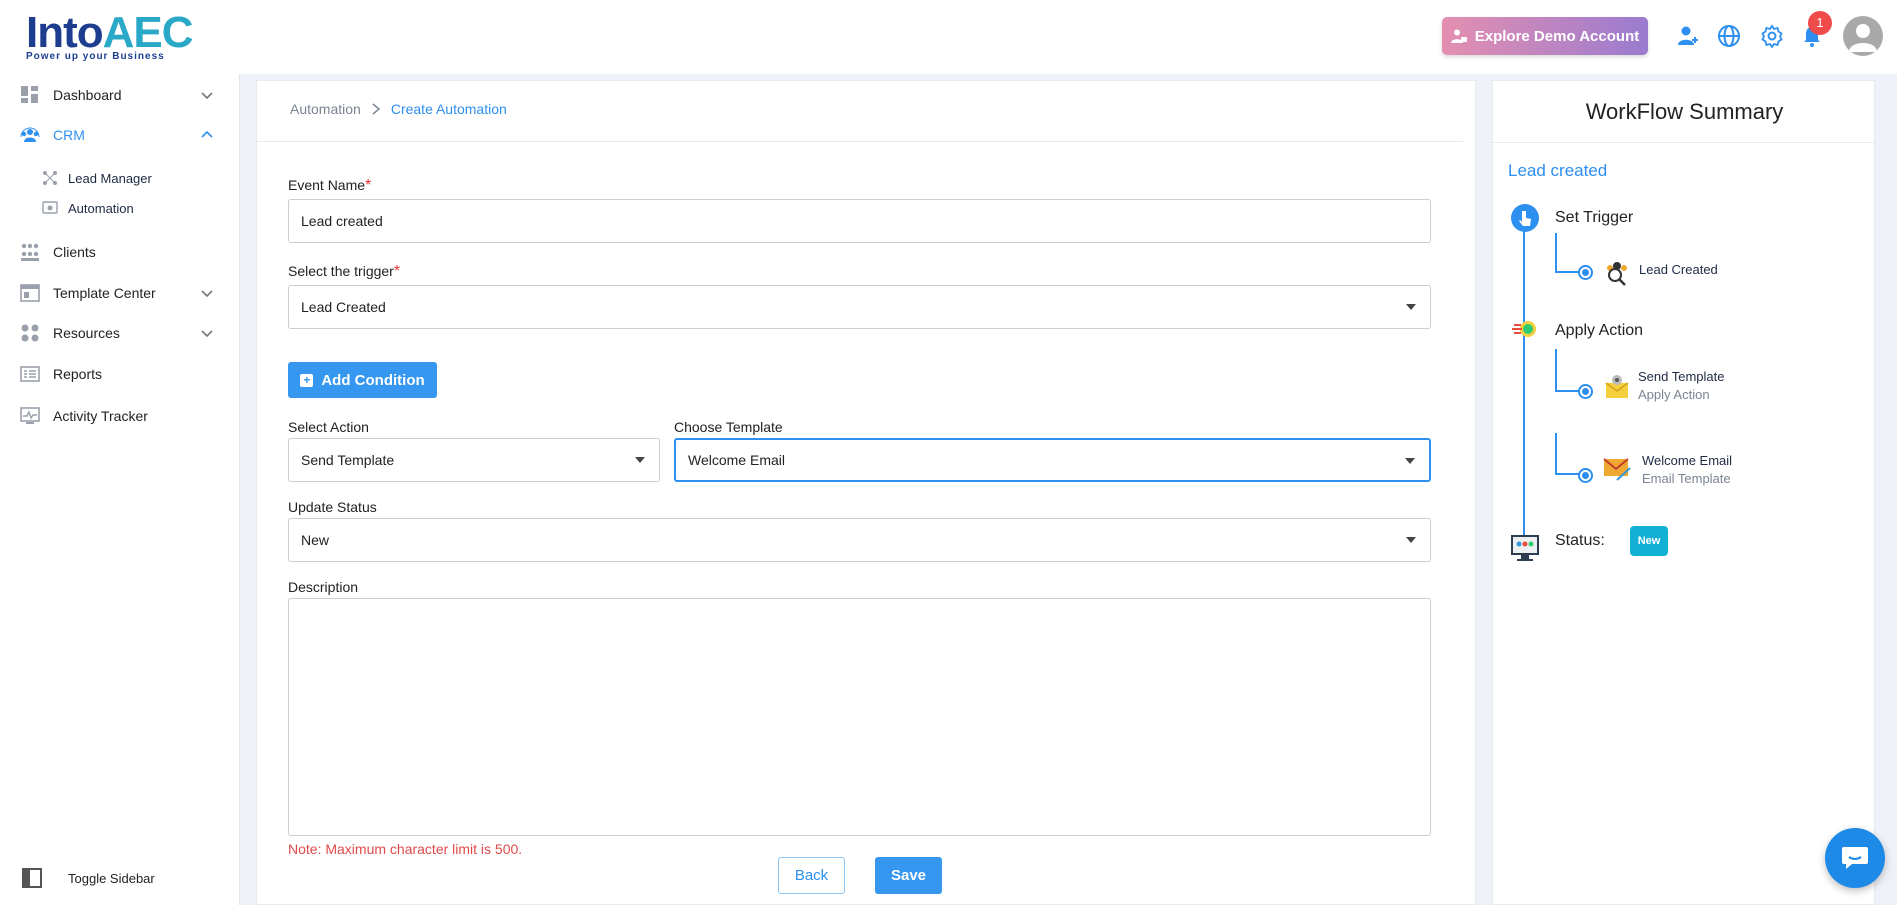  I want to click on lead-manager-icon, so click(50, 178).